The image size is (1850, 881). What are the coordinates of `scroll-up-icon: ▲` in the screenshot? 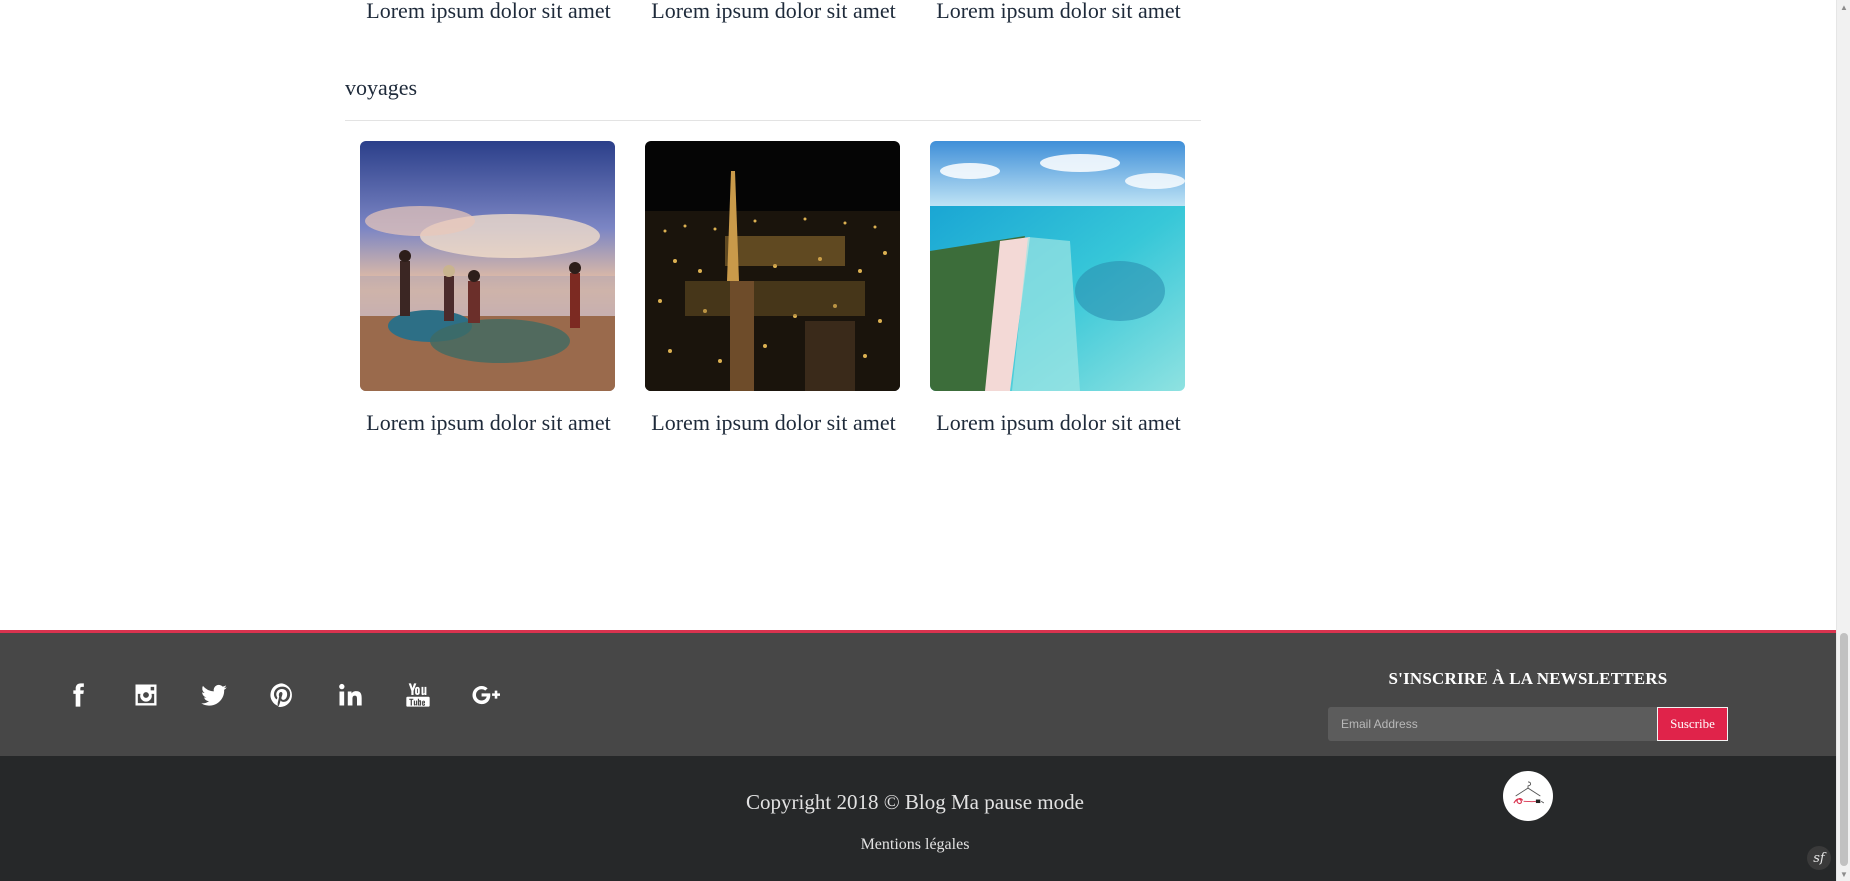 It's located at (1843, 7).